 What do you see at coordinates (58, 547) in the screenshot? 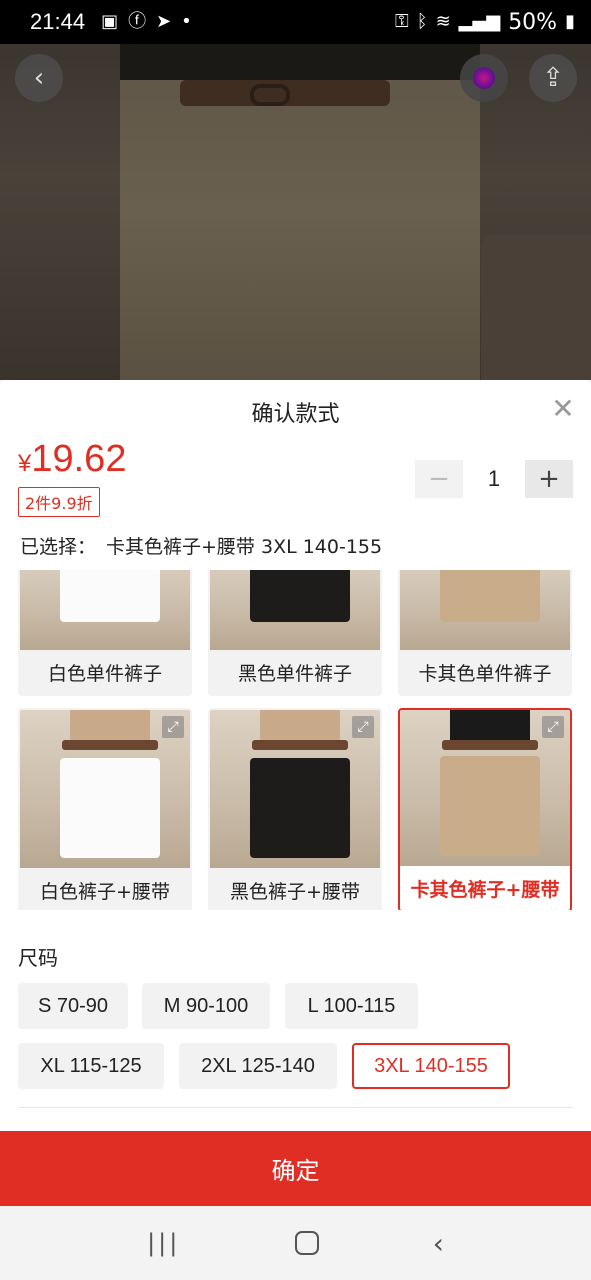
I see `selected-prefix: 已选择：` at bounding box center [58, 547].